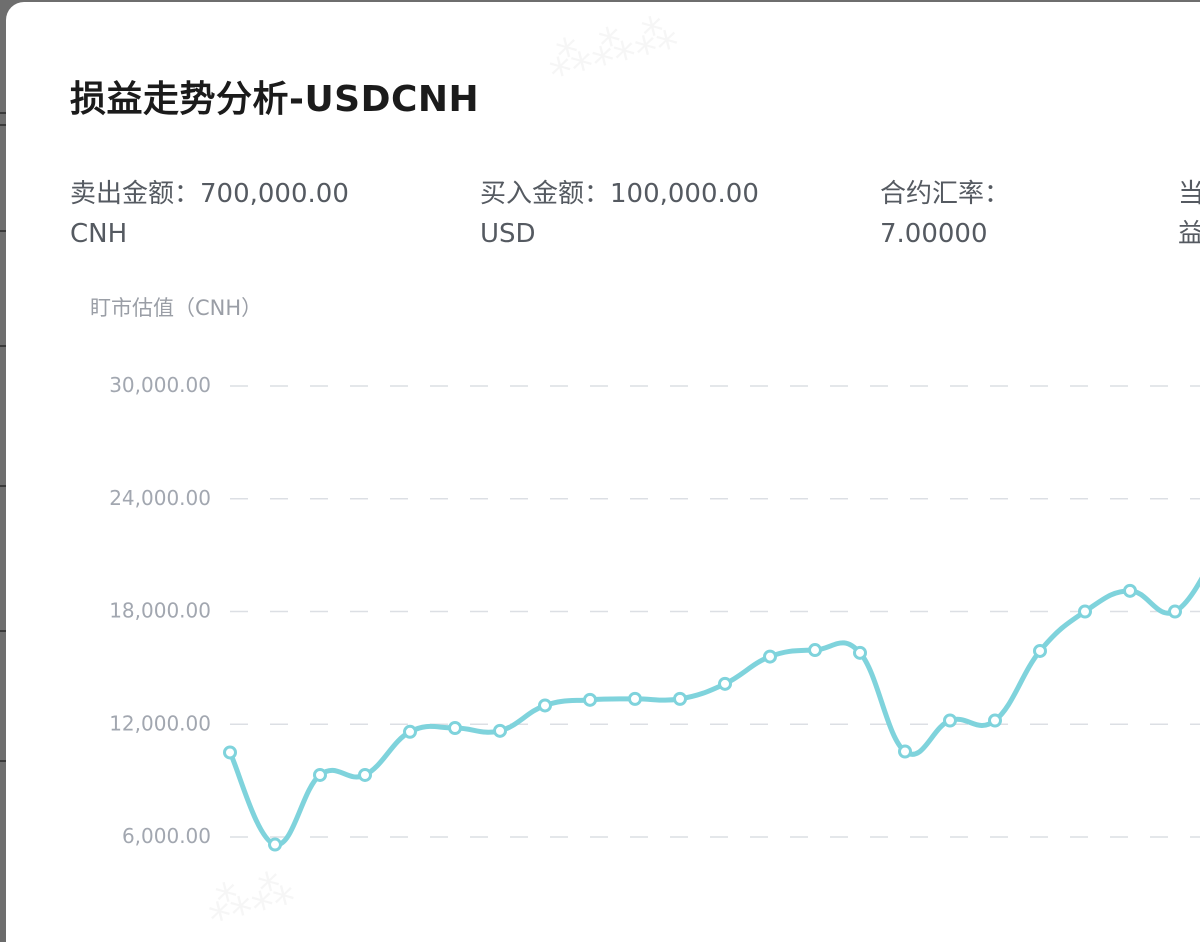 The width and height of the screenshot is (1200, 942). What do you see at coordinates (160, 498) in the screenshot?
I see `y-tick-label: 24,000.00` at bounding box center [160, 498].